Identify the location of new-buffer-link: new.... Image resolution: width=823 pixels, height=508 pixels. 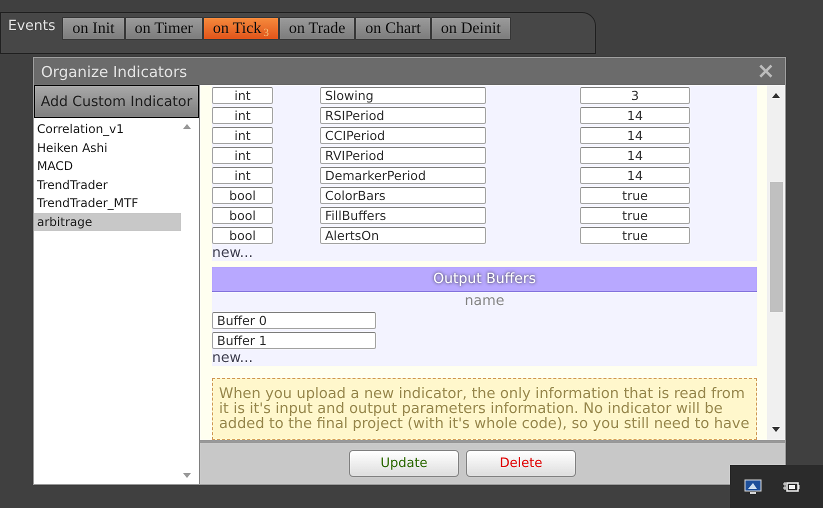
(484, 358).